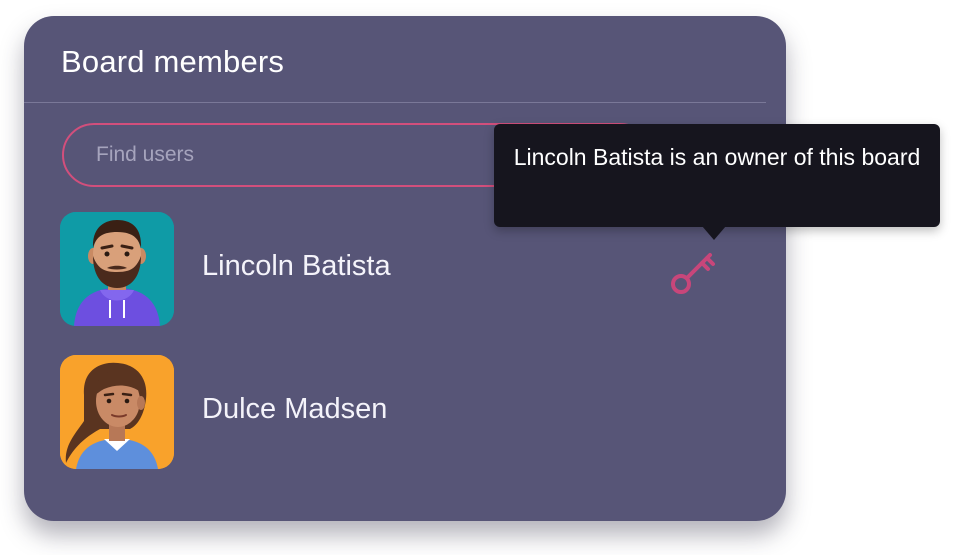 This screenshot has width=964, height=555. Describe the element at coordinates (395, 102) in the screenshot. I see `header-divider` at that location.